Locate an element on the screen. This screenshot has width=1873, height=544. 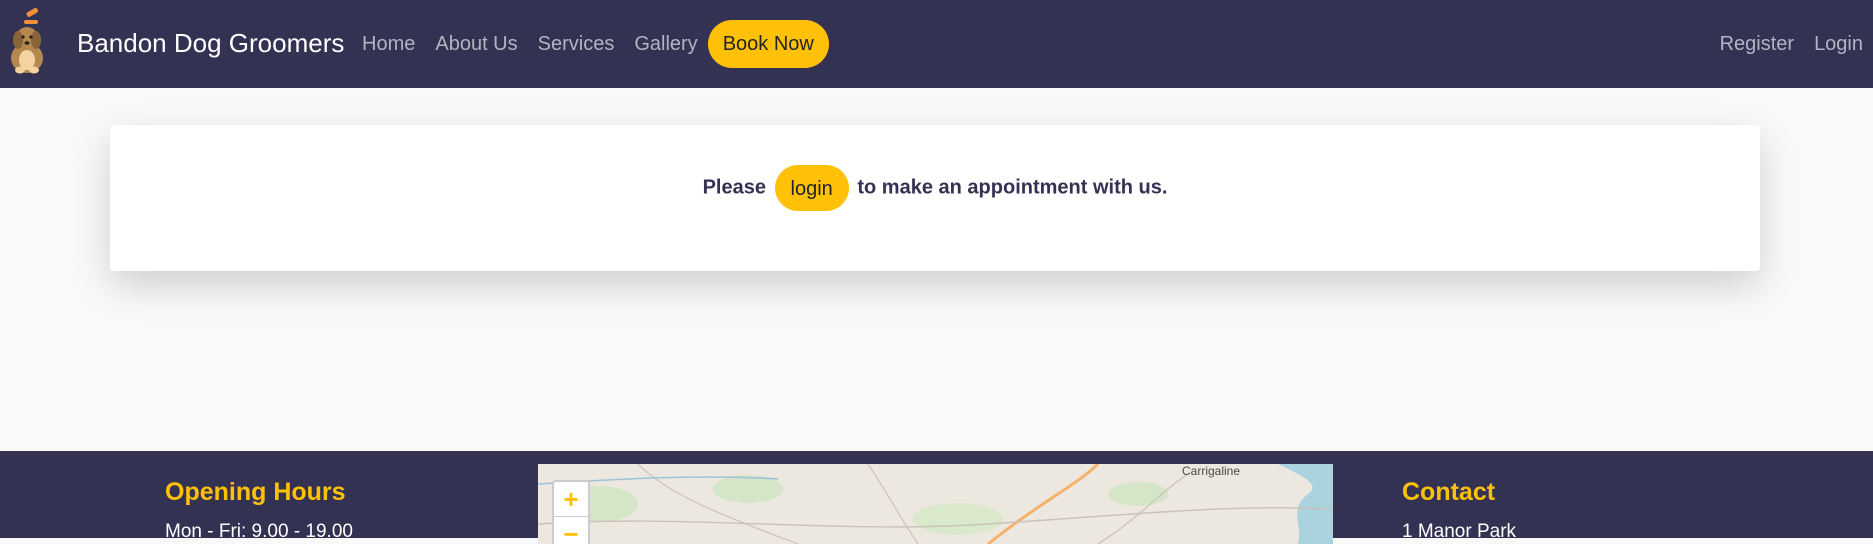
nav-about-us: About Us is located at coordinates (476, 44).